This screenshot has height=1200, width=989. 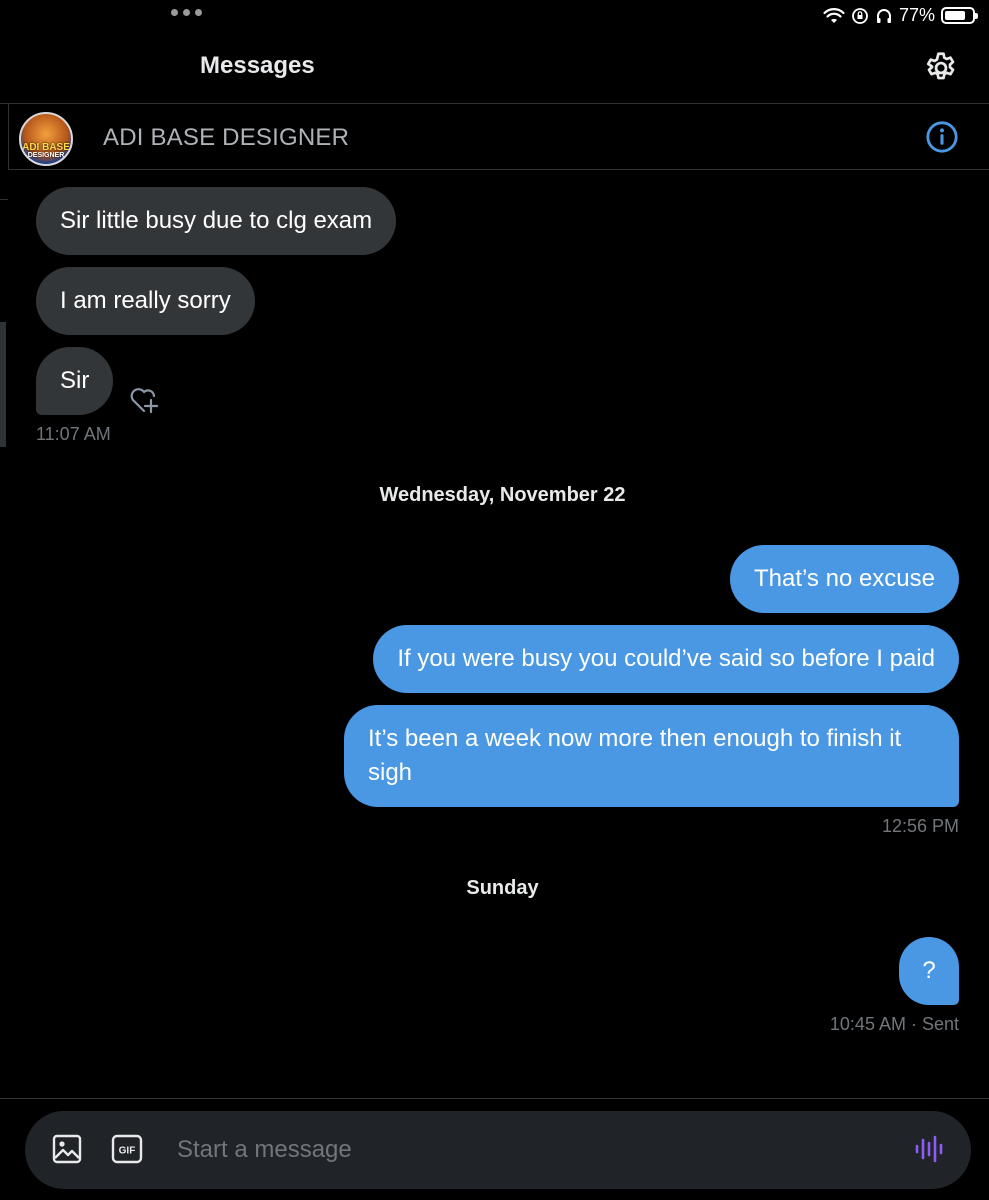 I want to click on heart-plus-icon, so click(x=145, y=400).